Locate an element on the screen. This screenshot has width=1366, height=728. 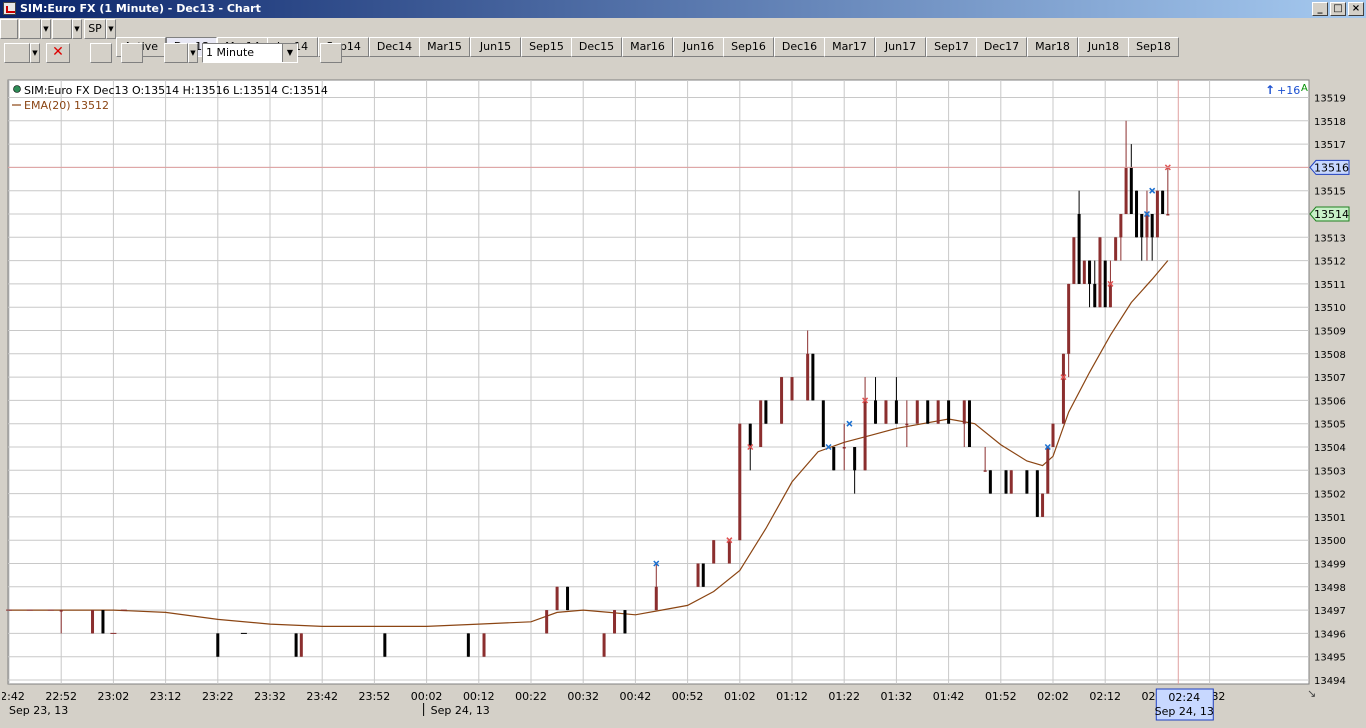
cursor-price-label: 13516 is located at coordinates (1331, 167).